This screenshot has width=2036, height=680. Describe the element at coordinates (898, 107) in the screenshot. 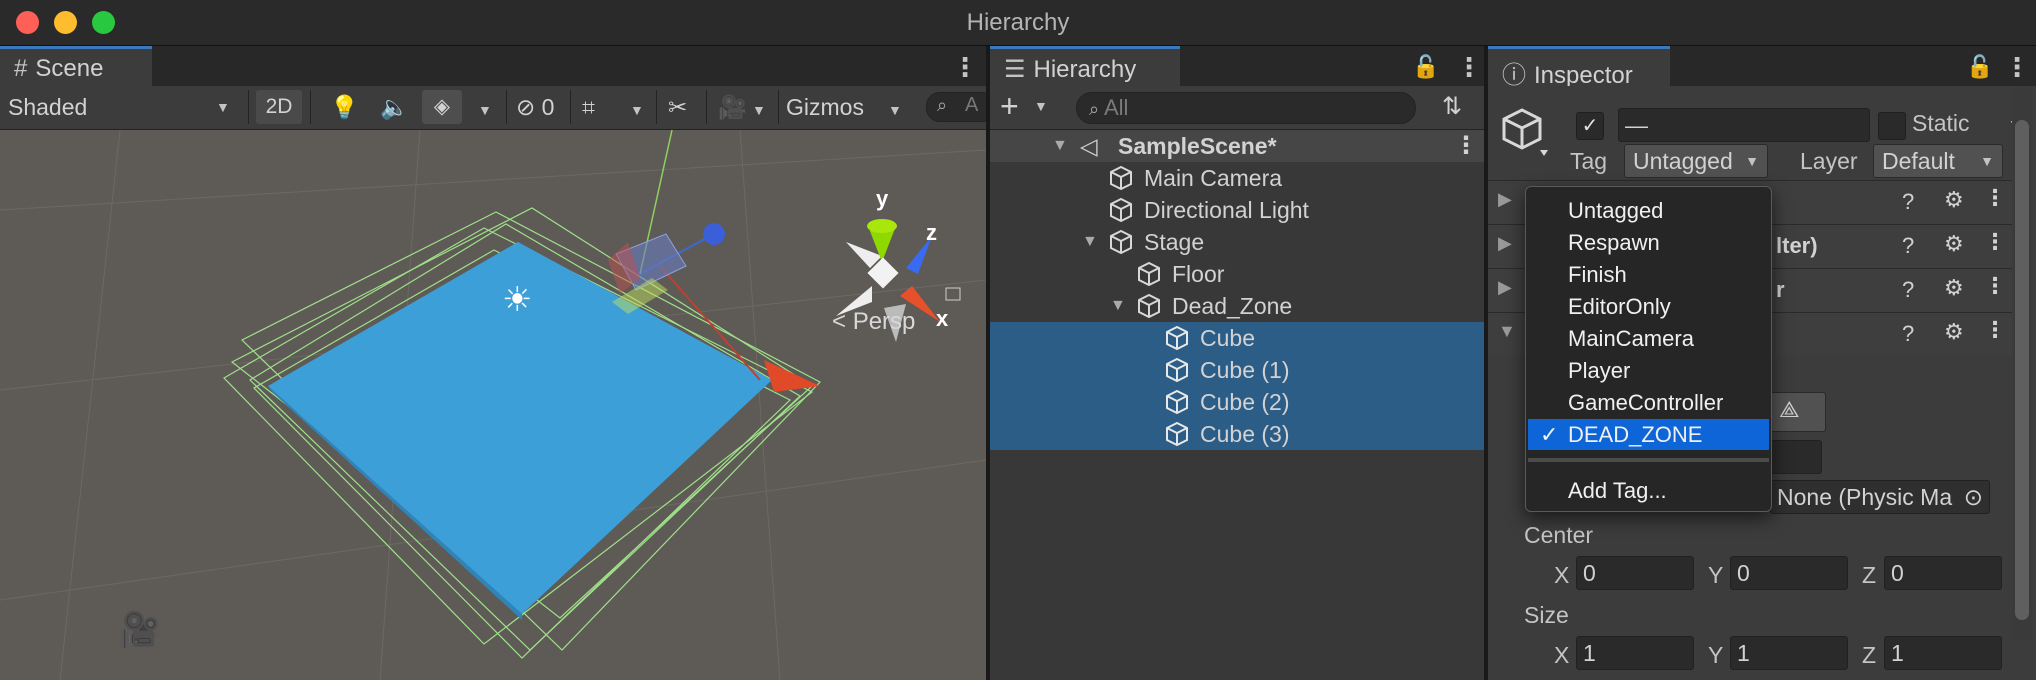

I see `gizmos-chevron-icon: ▼` at that location.